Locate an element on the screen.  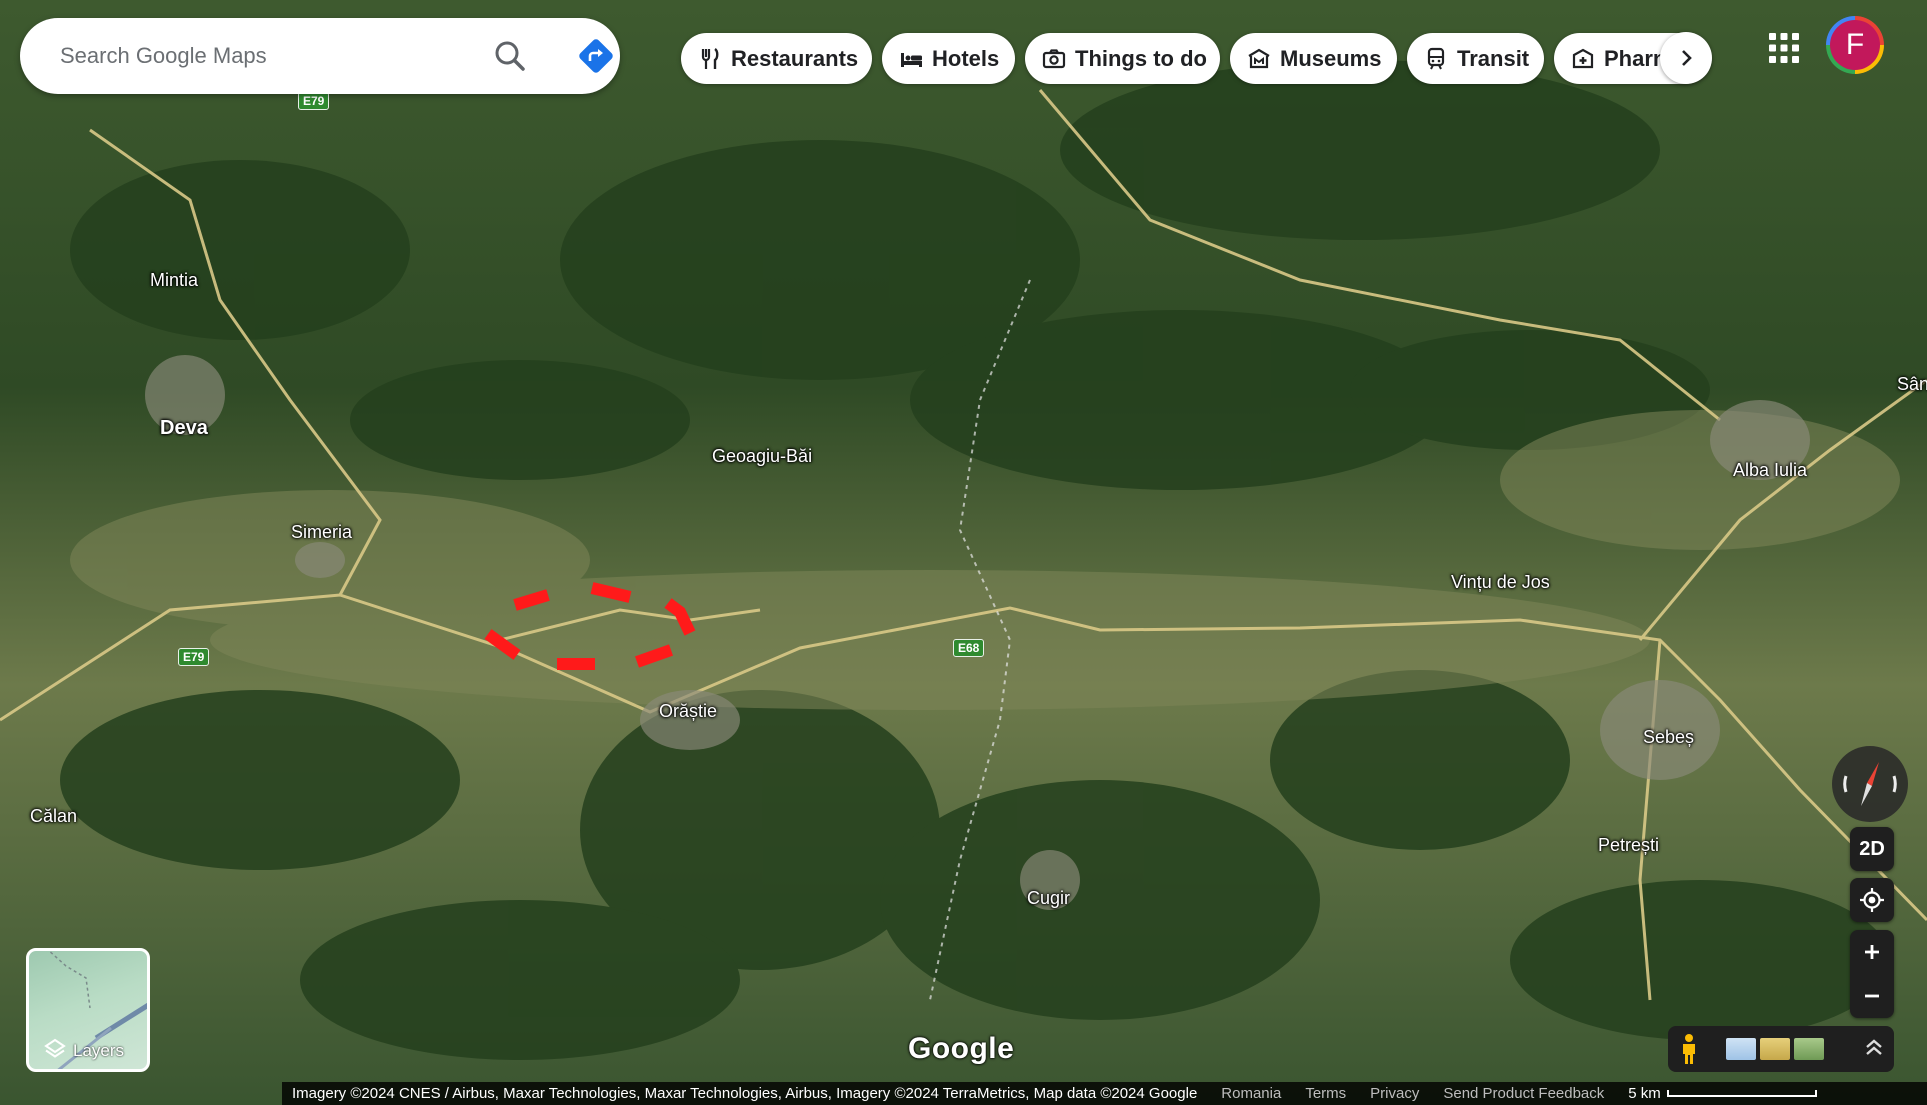
chip-museums: Museums is located at coordinates (1313, 58).